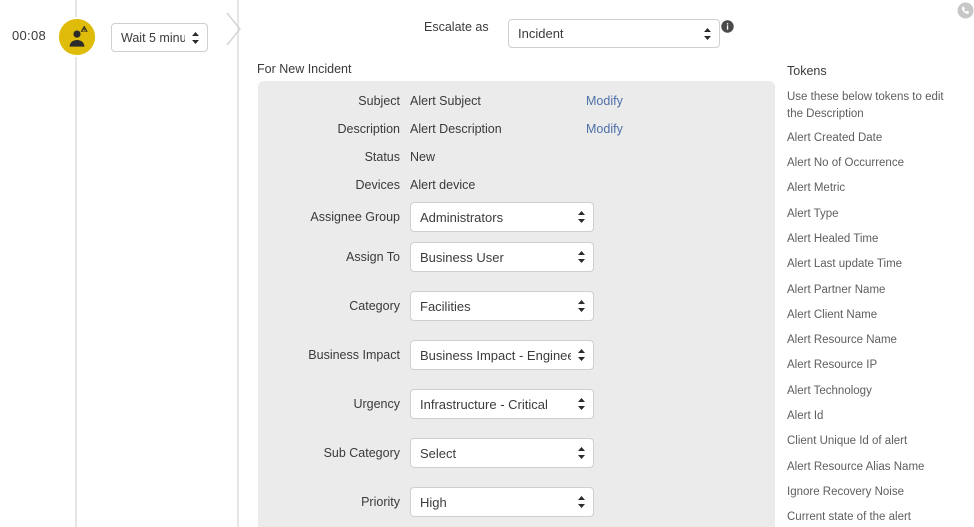 The height and width of the screenshot is (527, 974). What do you see at coordinates (877, 492) in the screenshot?
I see `token-item: Ignore Recovery Noise` at bounding box center [877, 492].